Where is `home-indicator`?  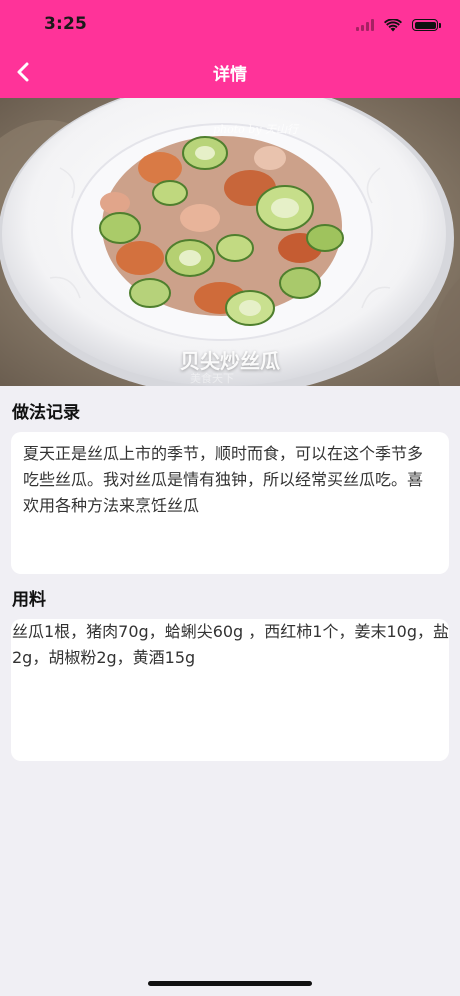 home-indicator is located at coordinates (230, 983).